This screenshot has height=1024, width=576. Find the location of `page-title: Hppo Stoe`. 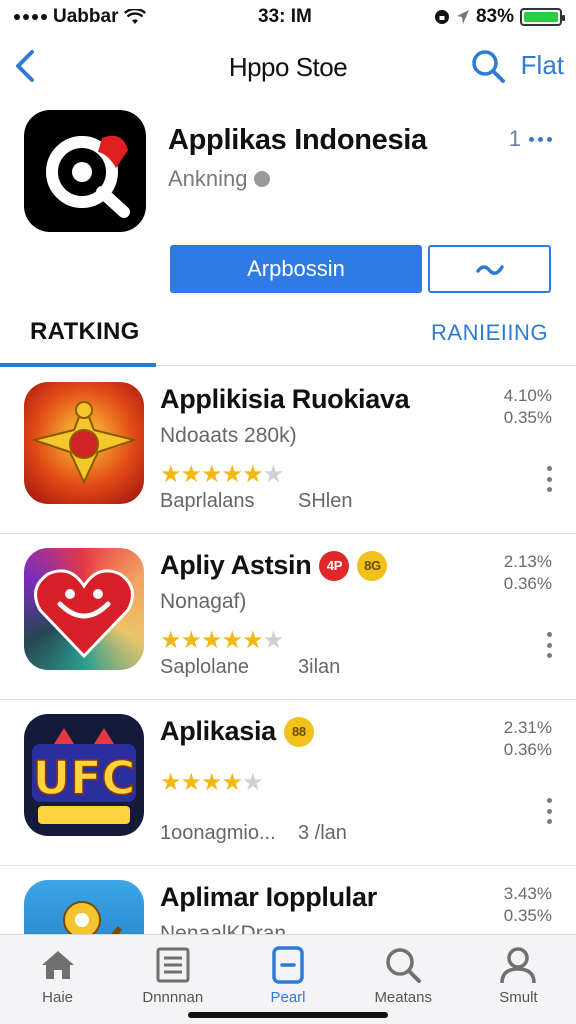

page-title: Hppo Stoe is located at coordinates (288, 66).